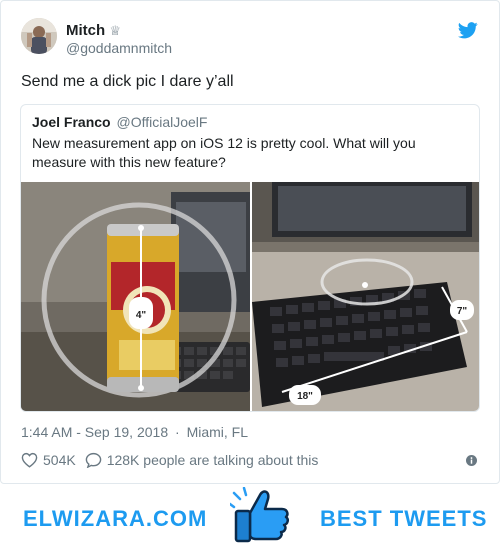  Describe the element at coordinates (119, 48) in the screenshot. I see `author-handle: @goddamnmitch` at that location.